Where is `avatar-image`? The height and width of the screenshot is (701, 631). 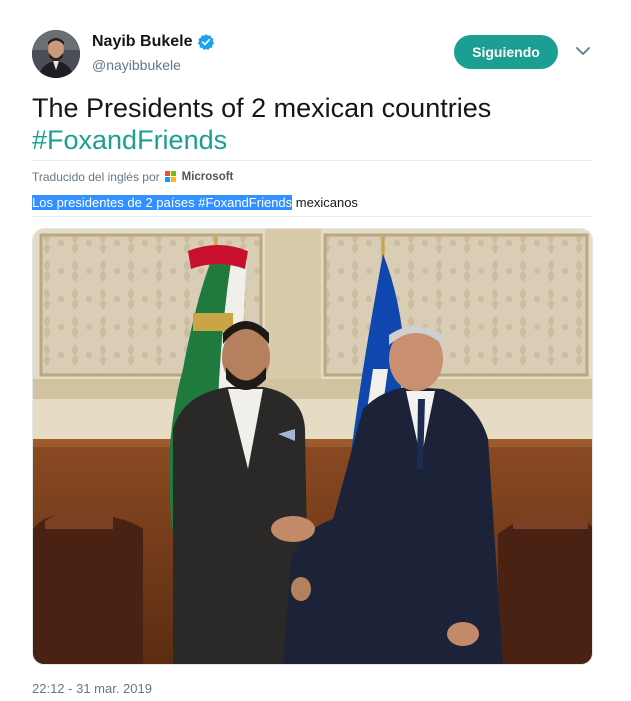 avatar-image is located at coordinates (56, 54).